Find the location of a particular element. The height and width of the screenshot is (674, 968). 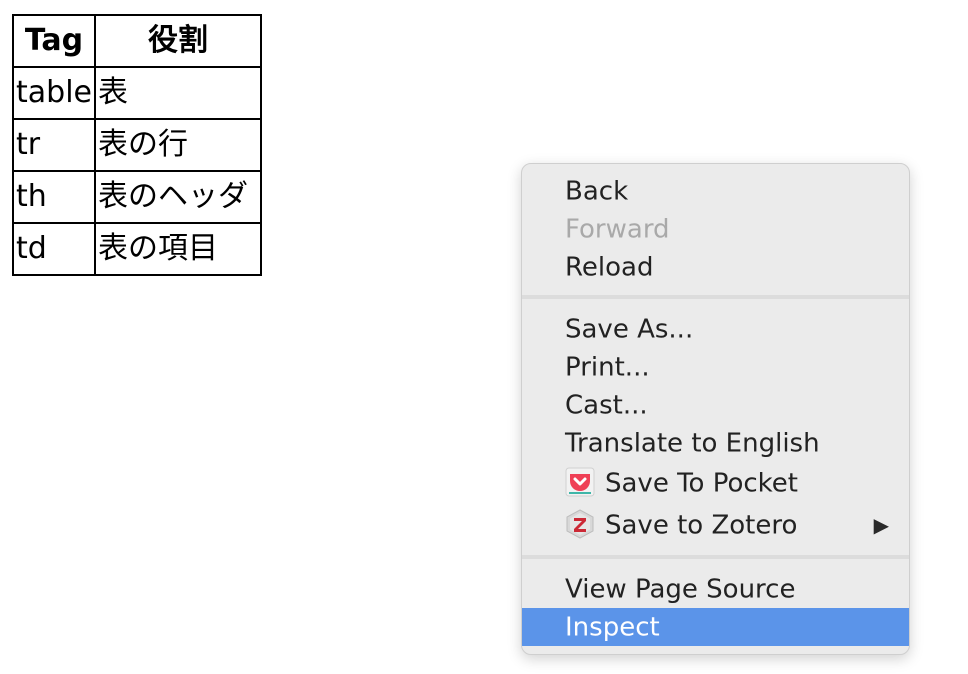

table-cell-tag: td is located at coordinates (54, 249).